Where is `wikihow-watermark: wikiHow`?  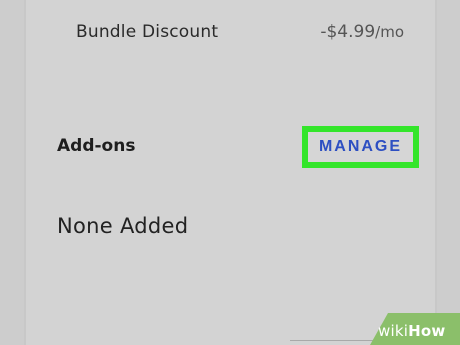
wikihow-watermark: wikiHow is located at coordinates (410, 327).